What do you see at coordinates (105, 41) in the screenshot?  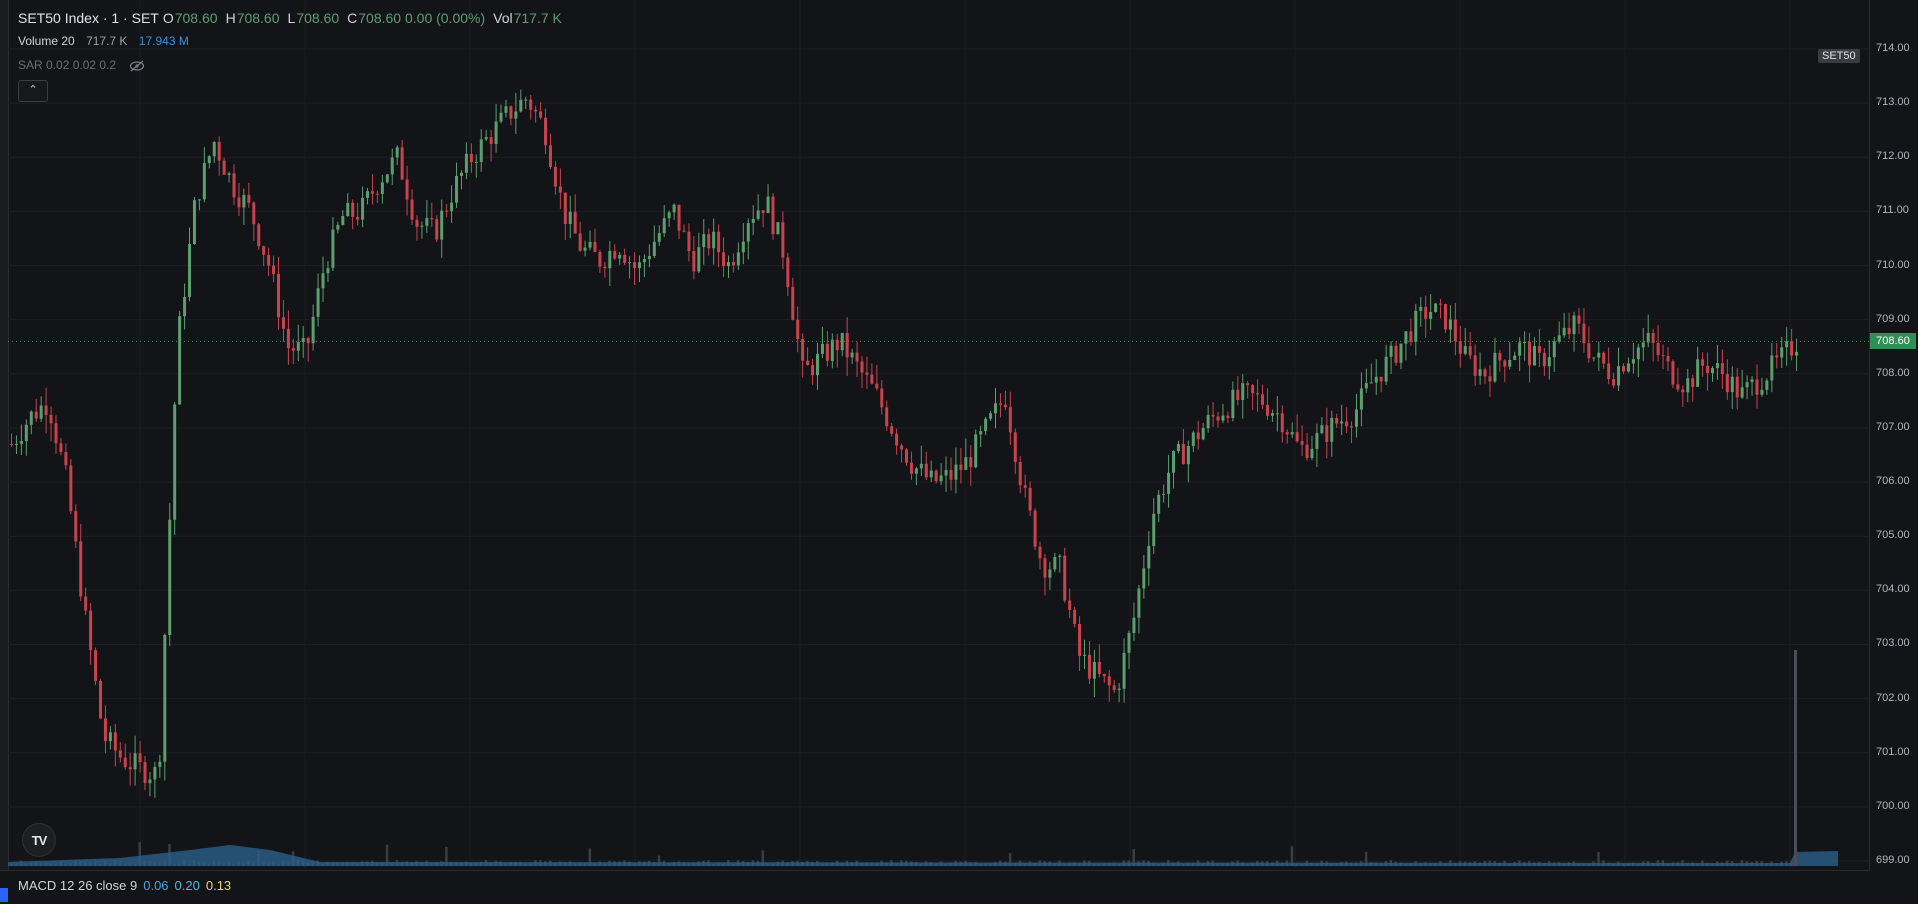 I see `volume-legend: Volume 20 717.7 K 17.943 M` at bounding box center [105, 41].